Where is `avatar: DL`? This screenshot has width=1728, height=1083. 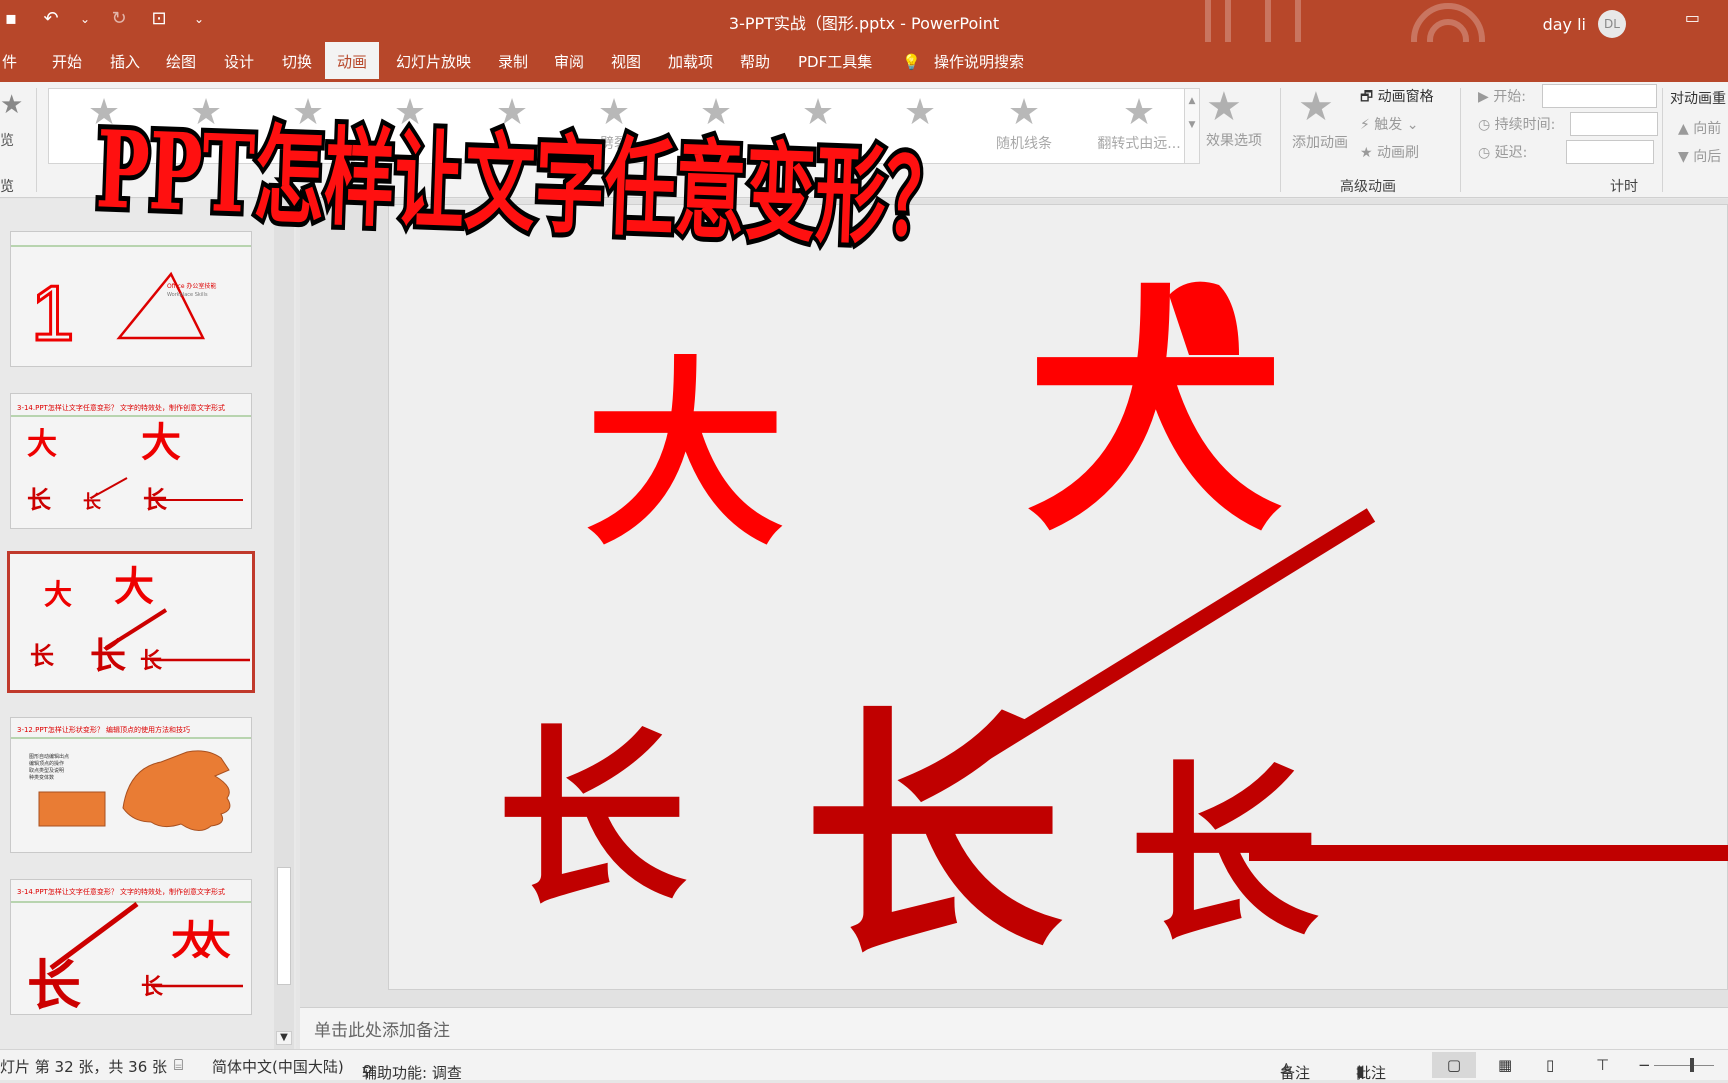
avatar: DL is located at coordinates (1612, 24).